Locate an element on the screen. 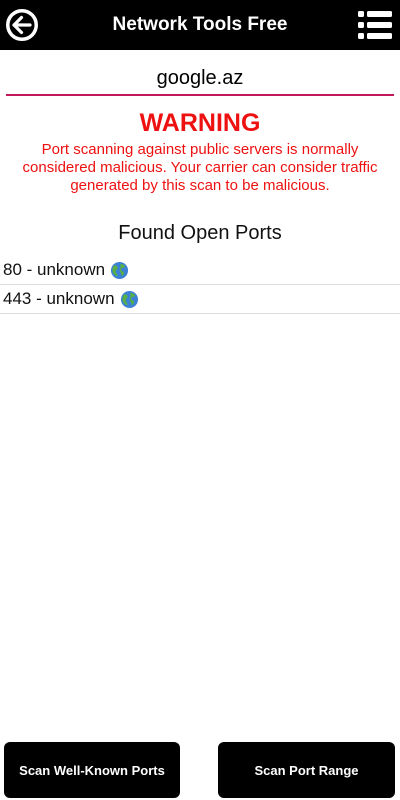 This screenshot has height=800, width=400. list-item: 80 - unknown is located at coordinates (200, 270).